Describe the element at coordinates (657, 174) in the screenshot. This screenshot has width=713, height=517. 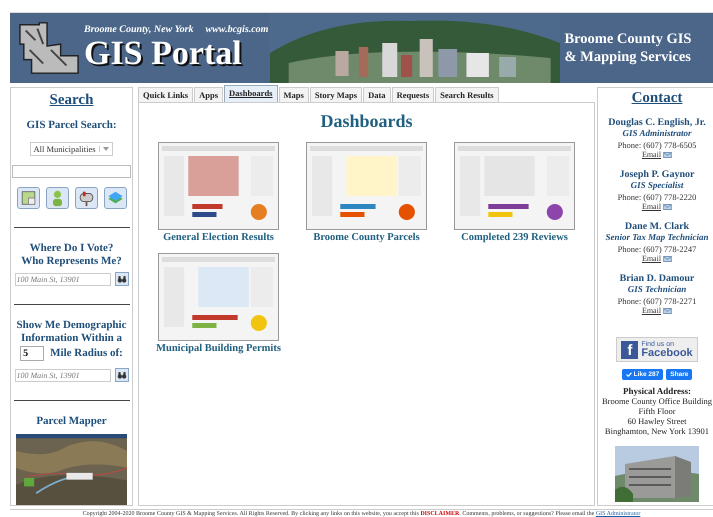
I see `contact-name: Joseph P. Gaynor` at that location.